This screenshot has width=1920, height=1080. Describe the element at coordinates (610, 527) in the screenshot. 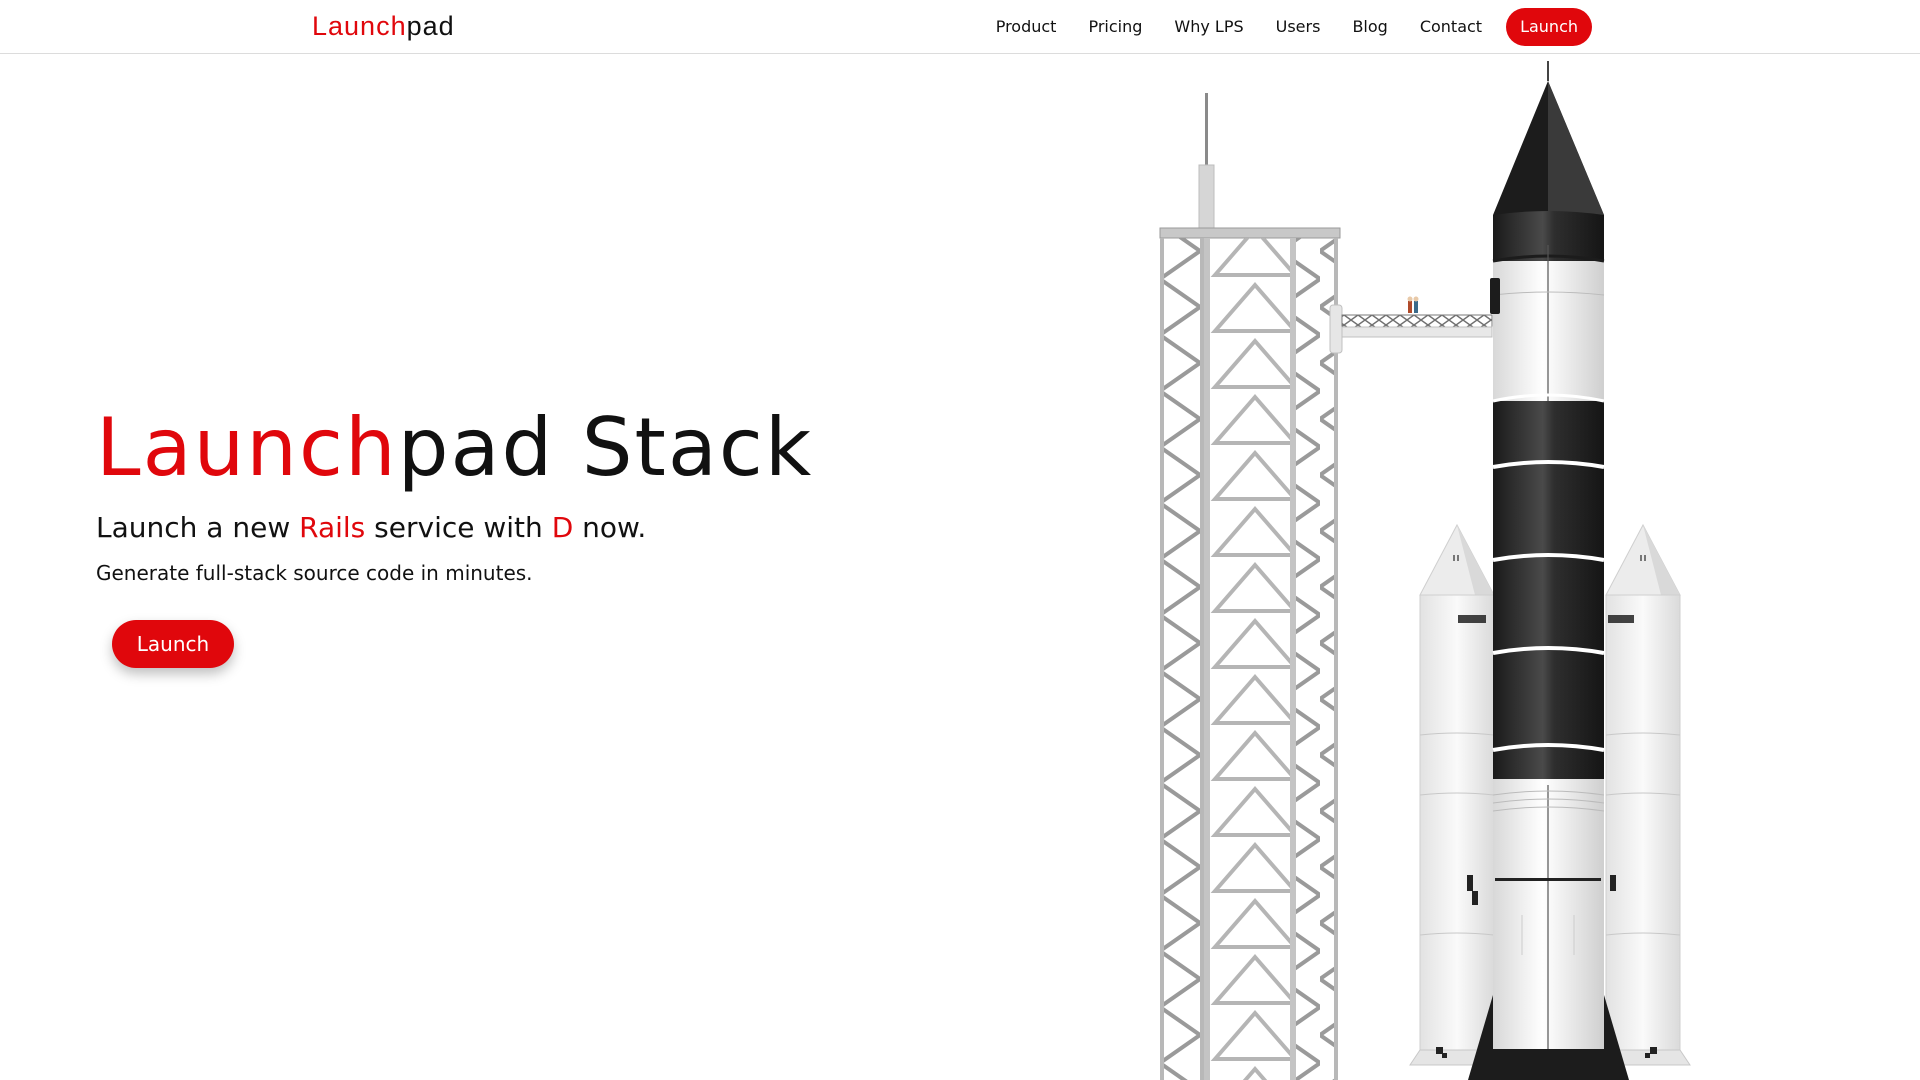

I see `hero-subtitle-post: now.` at that location.